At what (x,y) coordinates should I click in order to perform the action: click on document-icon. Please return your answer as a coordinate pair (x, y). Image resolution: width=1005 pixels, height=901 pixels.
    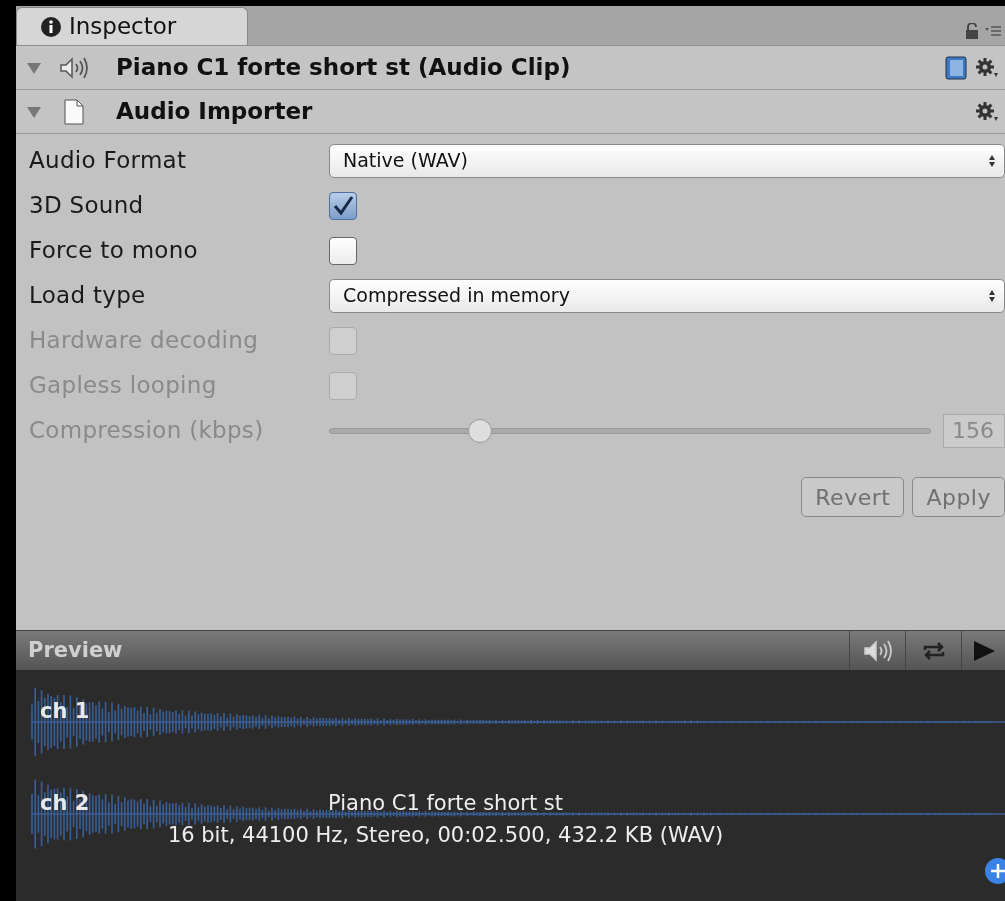
    Looking at the image, I should click on (74, 111).